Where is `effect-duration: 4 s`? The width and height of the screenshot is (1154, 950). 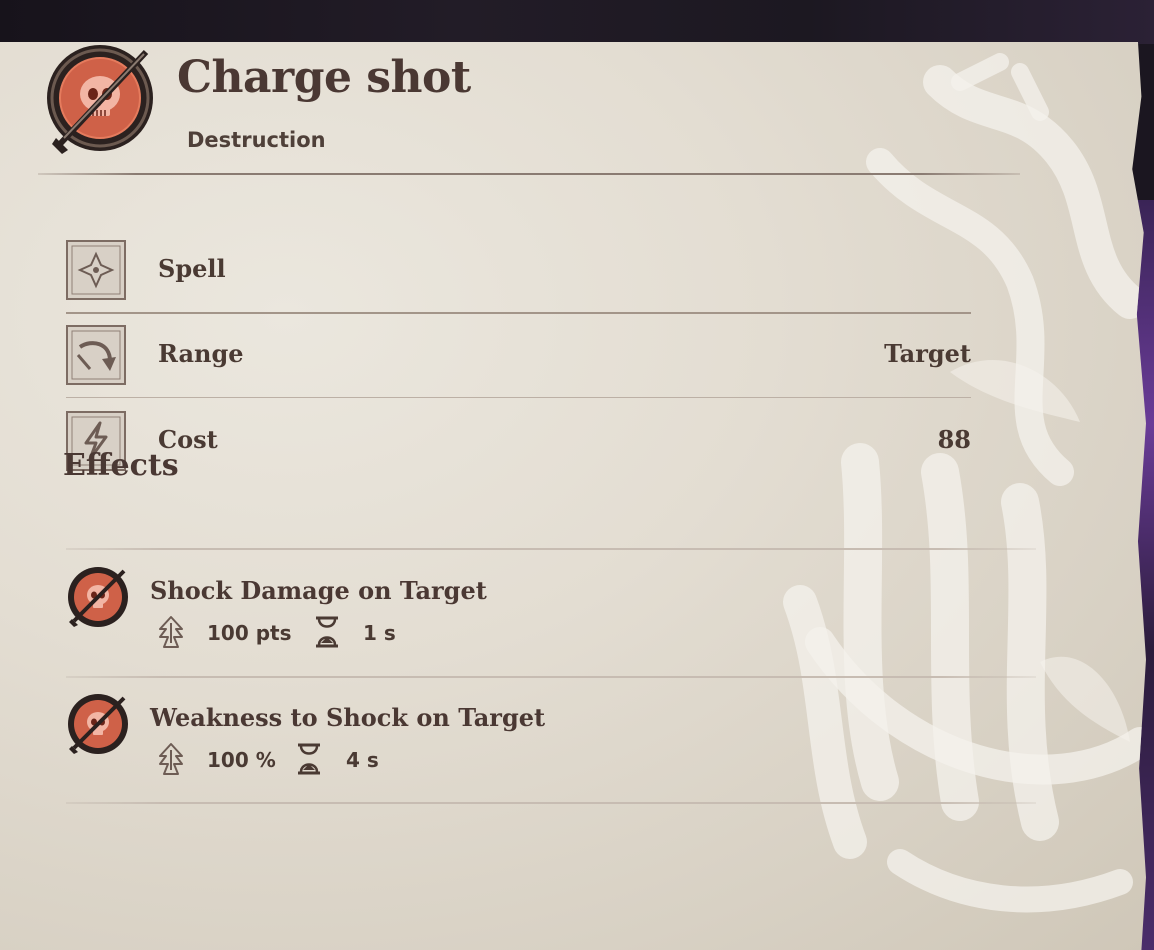 effect-duration: 4 s is located at coordinates (362, 760).